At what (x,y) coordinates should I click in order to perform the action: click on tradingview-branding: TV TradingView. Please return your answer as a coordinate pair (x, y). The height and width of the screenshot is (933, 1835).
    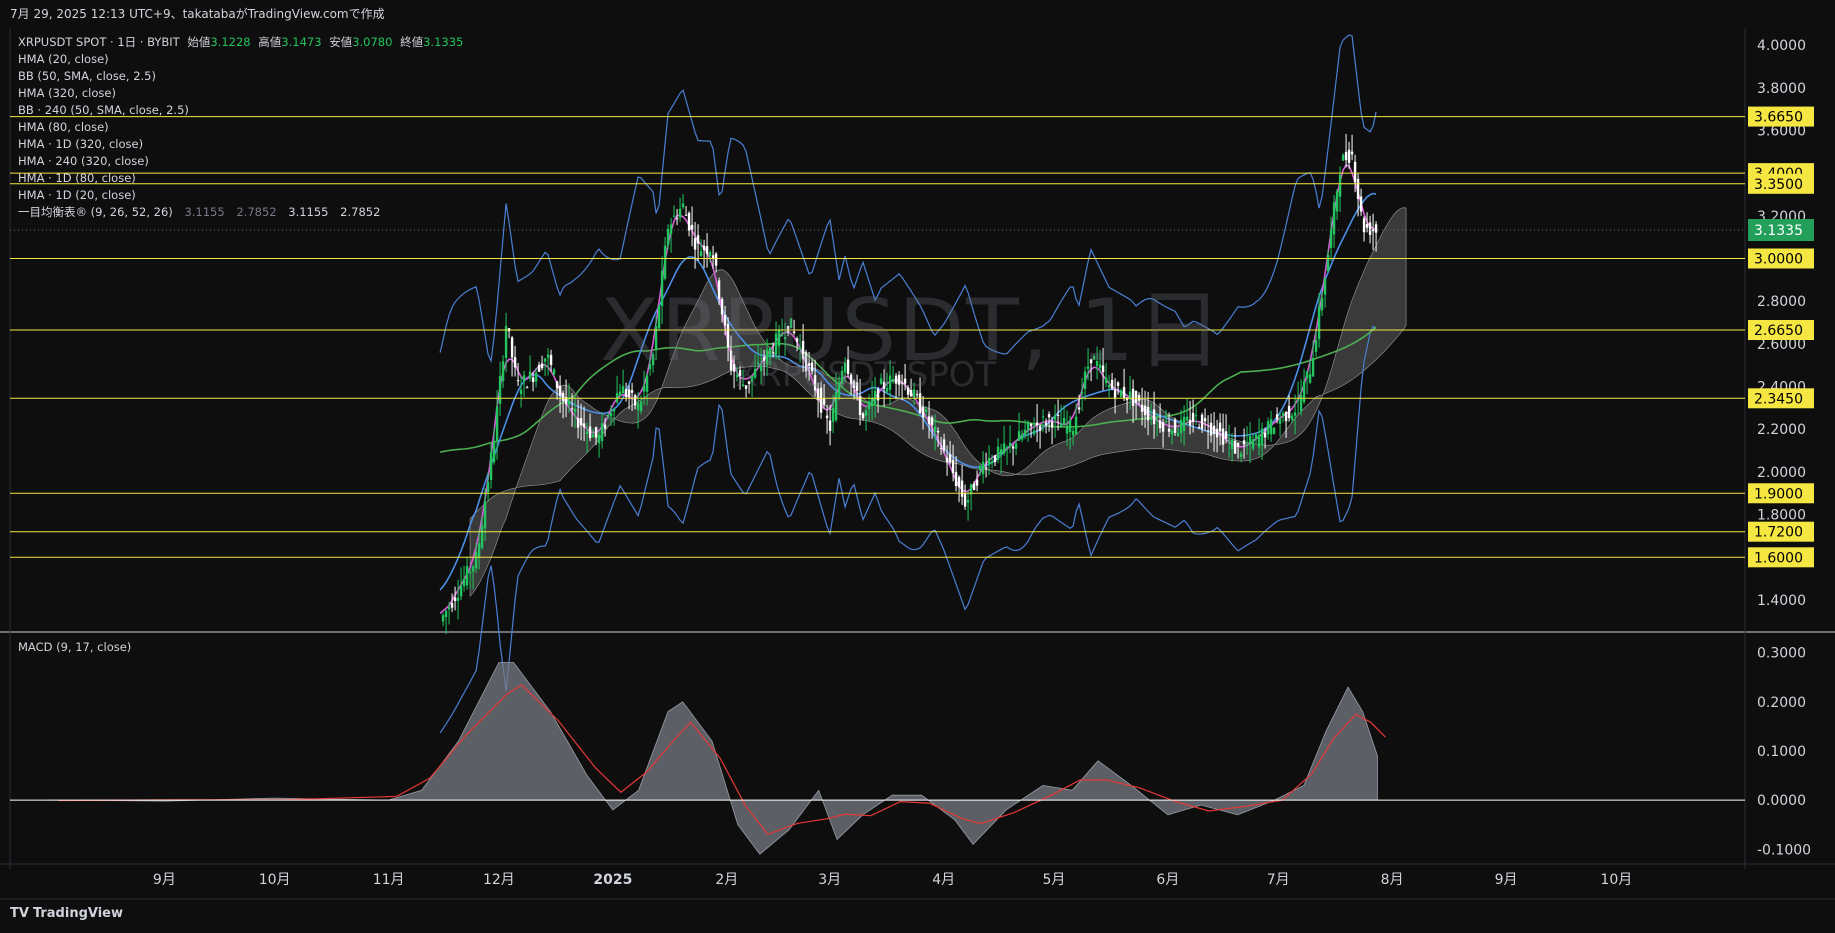
    Looking at the image, I should click on (66, 913).